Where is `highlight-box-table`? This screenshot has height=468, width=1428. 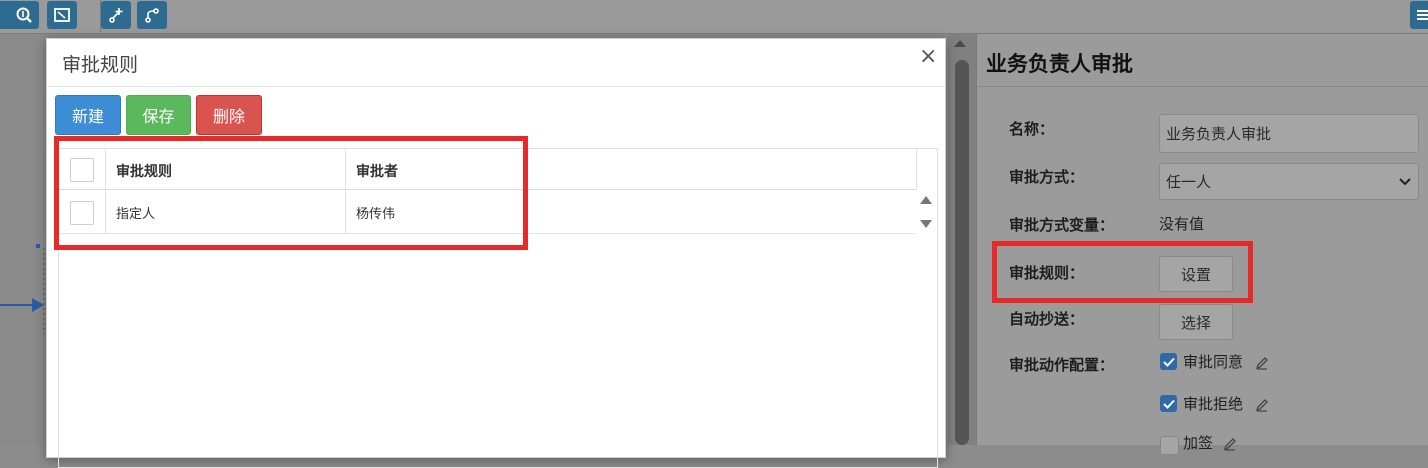
highlight-box-table is located at coordinates (291, 193).